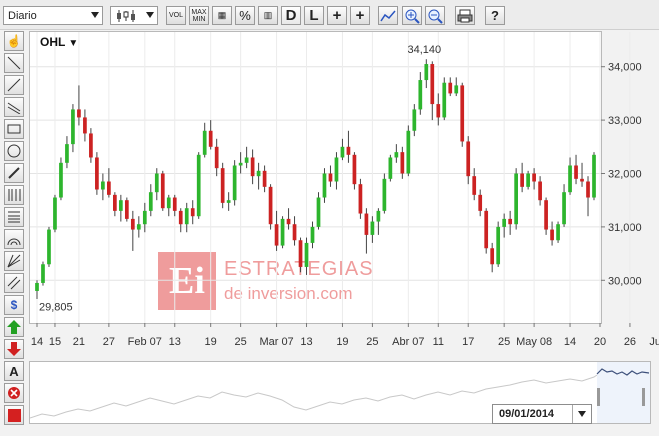 The width and height of the screenshot is (659, 436). I want to click on x-tick-label: Feb 07, so click(145, 342).